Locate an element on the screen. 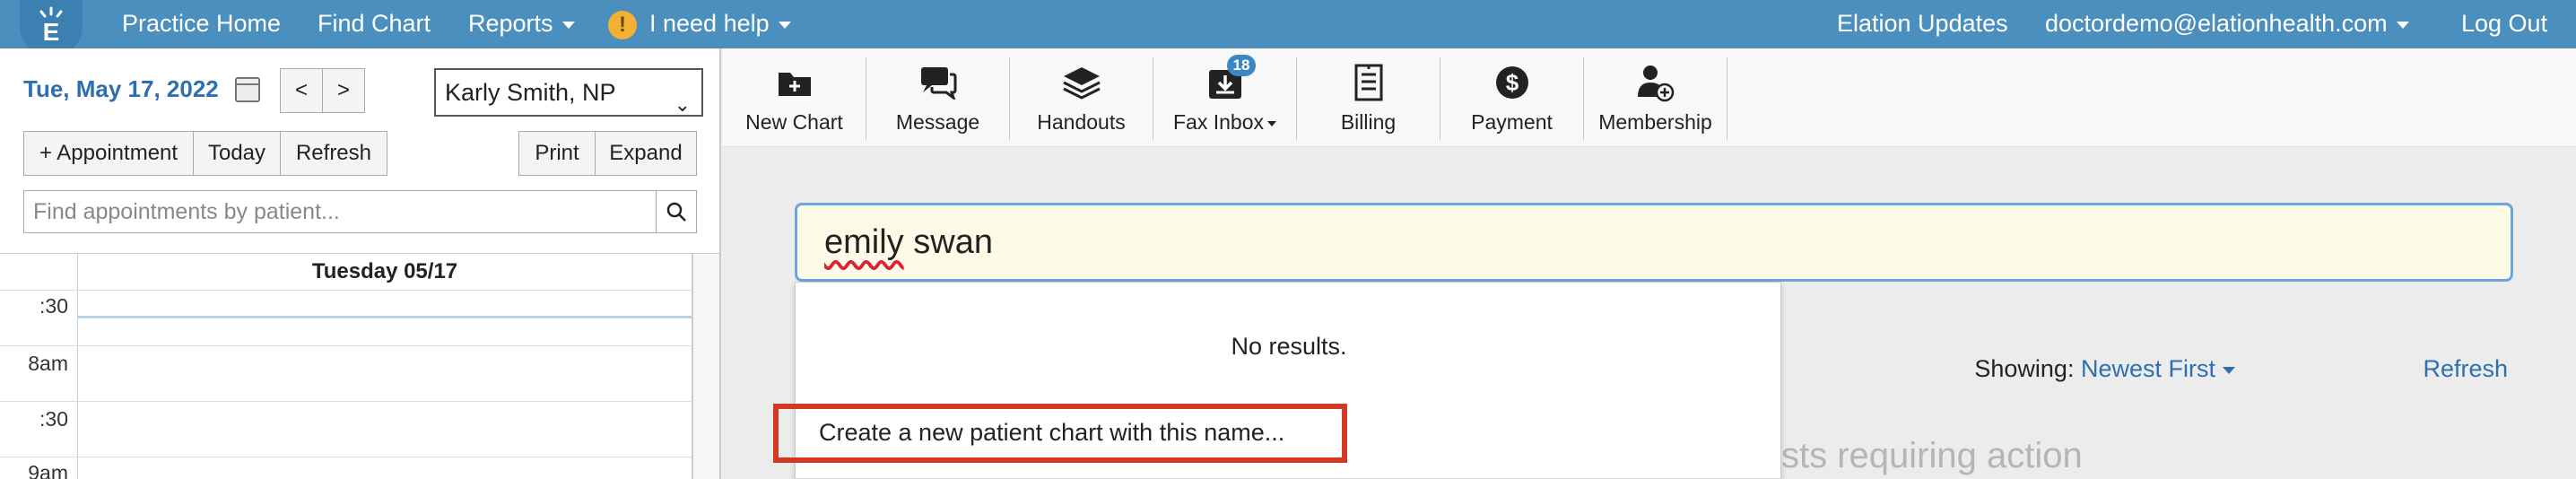  refresh-link: Refresh is located at coordinates (2465, 369).